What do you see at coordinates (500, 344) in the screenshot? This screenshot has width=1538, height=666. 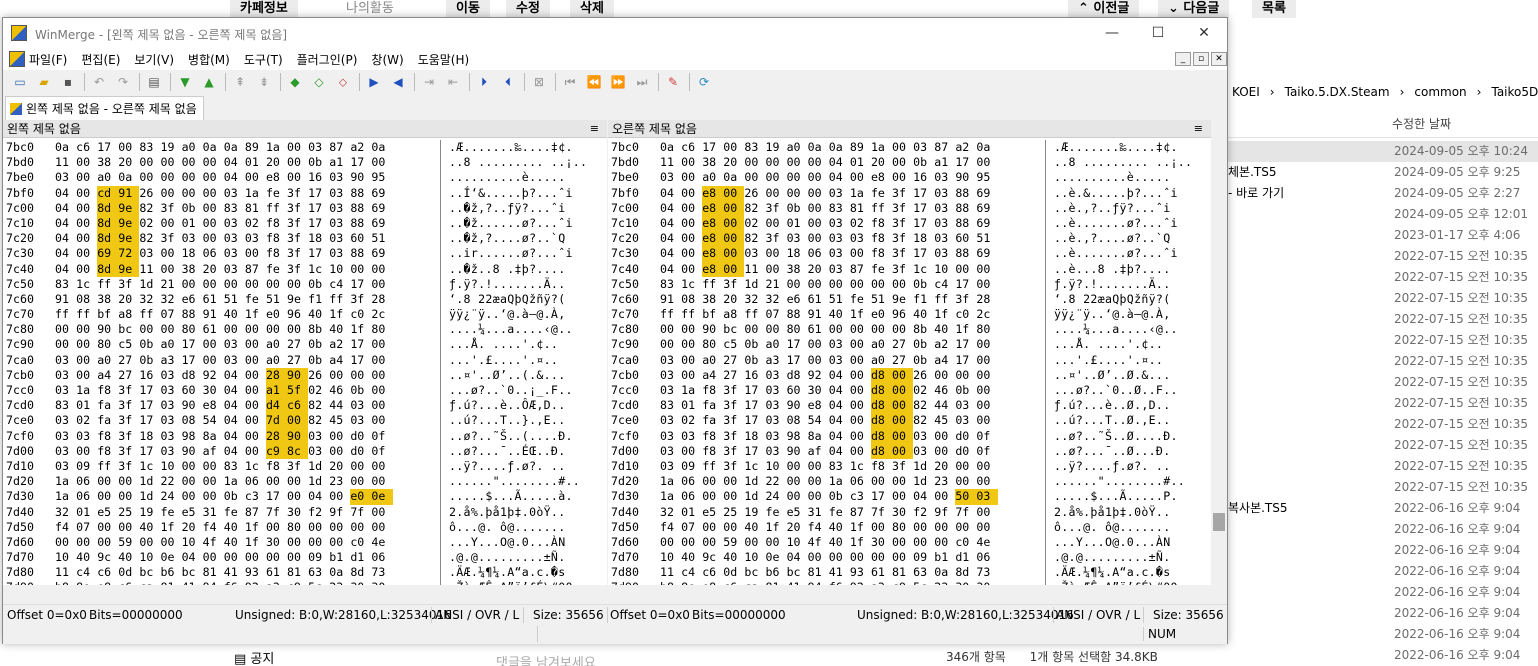 I see `ascii-text: ...Å. ....'.¢..` at bounding box center [500, 344].